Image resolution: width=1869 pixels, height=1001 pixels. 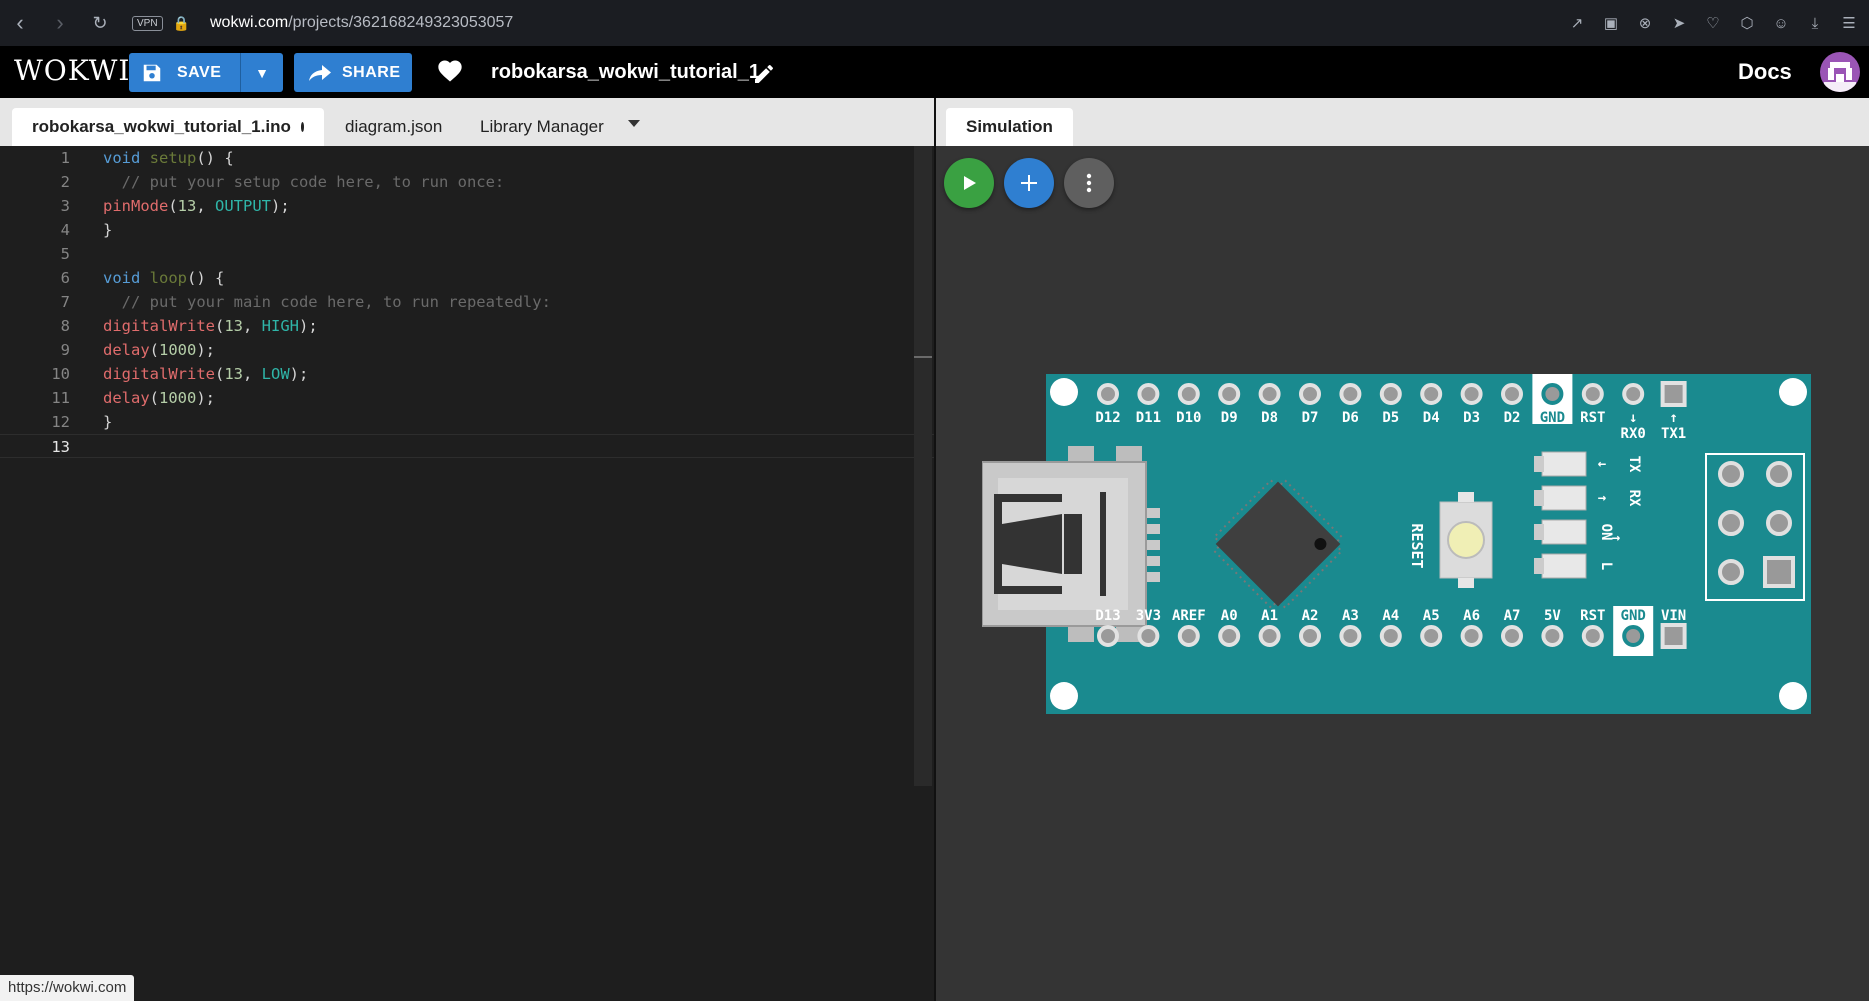 What do you see at coordinates (353, 72) in the screenshot?
I see `share-button: SHARE` at bounding box center [353, 72].